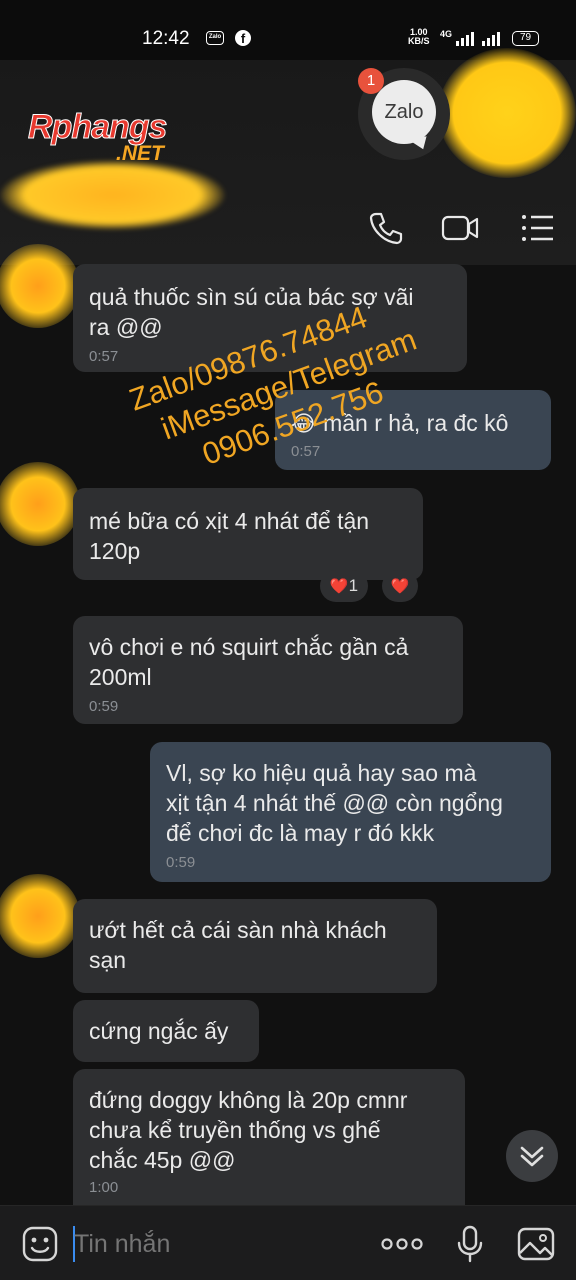  What do you see at coordinates (466, 38) in the screenshot?
I see `signal-icon` at bounding box center [466, 38].